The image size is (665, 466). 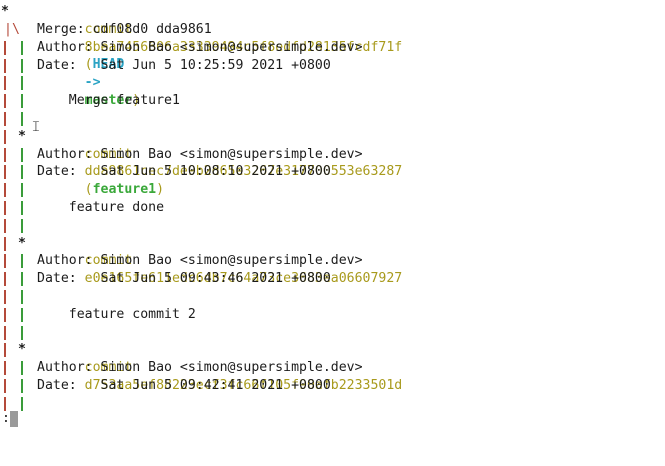 What do you see at coordinates (332, 279) in the screenshot?
I see `date-line: Date: Sat Jun 5 09:43:46 2021 +0800` at bounding box center [332, 279].